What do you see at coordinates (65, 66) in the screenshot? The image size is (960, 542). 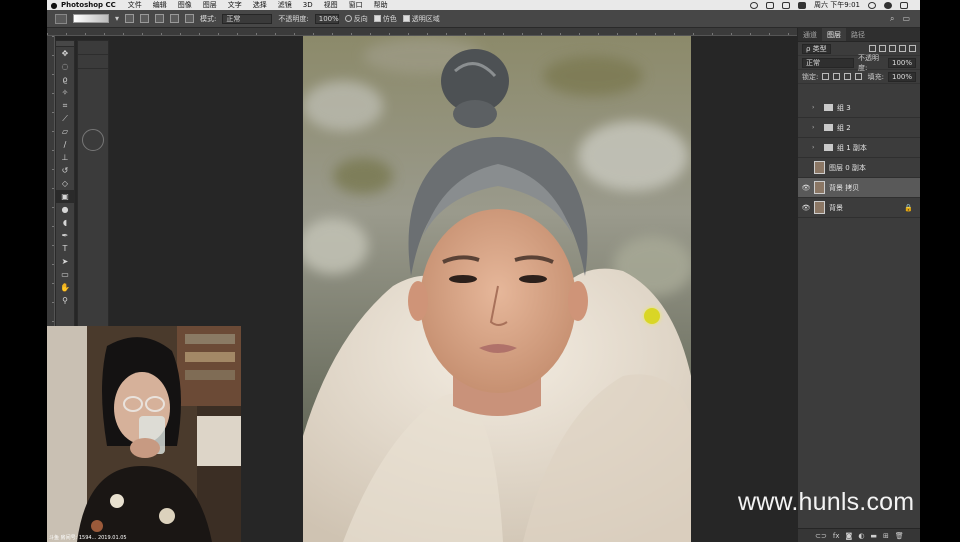 I see `marquee-tool-icon: ◌` at bounding box center [65, 66].